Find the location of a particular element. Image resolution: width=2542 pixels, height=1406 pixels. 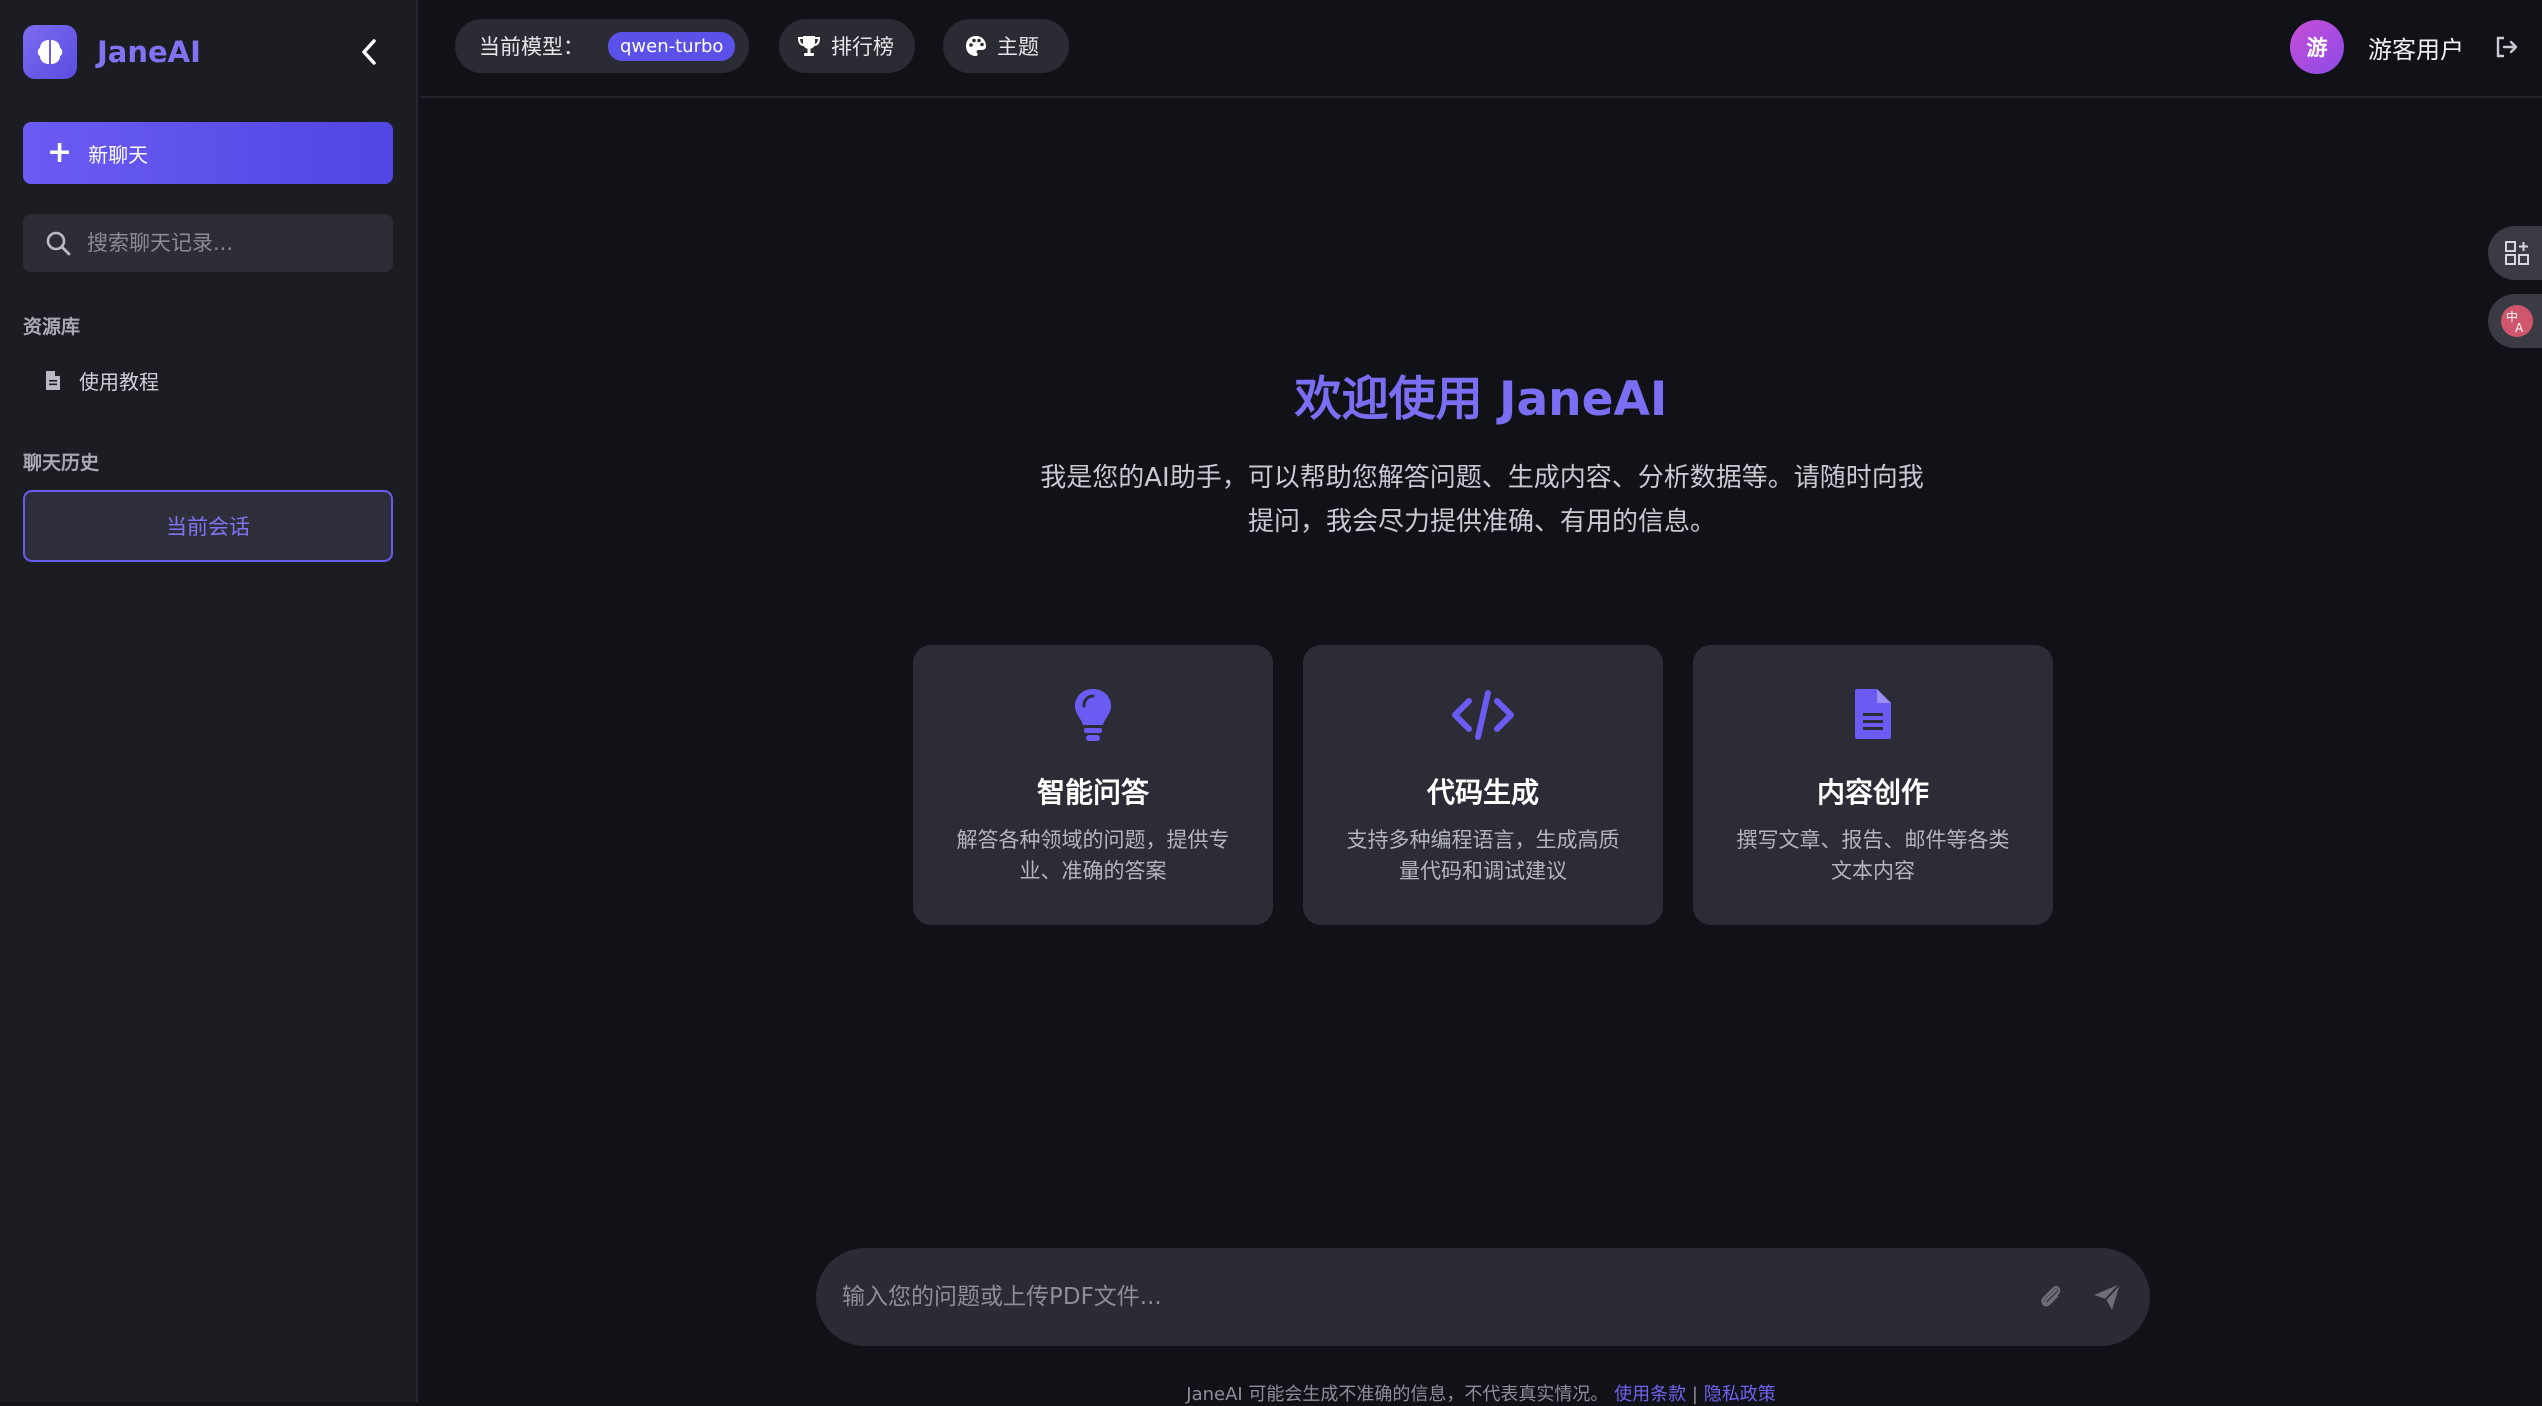

palette-icon is located at coordinates (976, 46).